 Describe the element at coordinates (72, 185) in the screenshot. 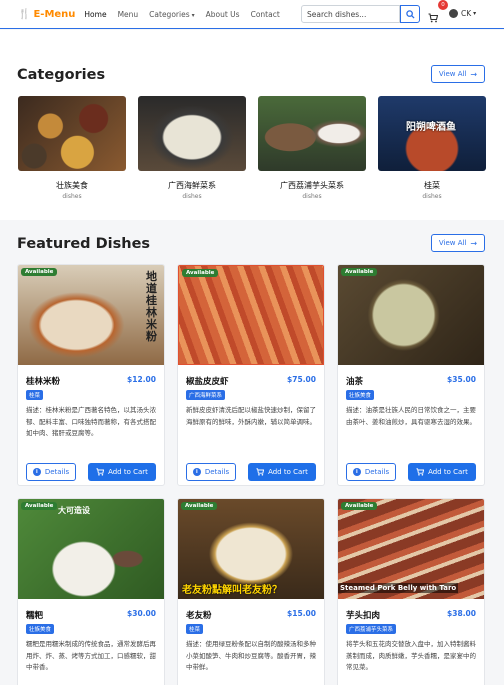

I see `category-name: 壮族美食` at that location.